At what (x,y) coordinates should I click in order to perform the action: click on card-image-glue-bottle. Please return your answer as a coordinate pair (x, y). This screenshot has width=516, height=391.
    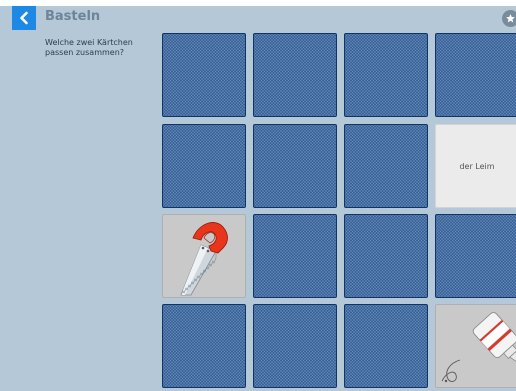
    Looking at the image, I should click on (475, 346).